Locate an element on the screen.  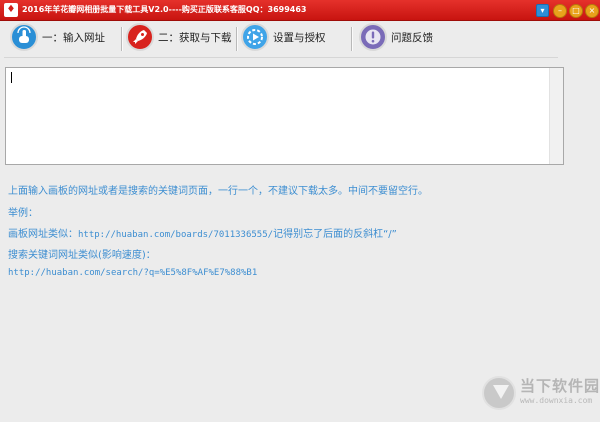
touch-hand-icon is located at coordinates (24, 37).